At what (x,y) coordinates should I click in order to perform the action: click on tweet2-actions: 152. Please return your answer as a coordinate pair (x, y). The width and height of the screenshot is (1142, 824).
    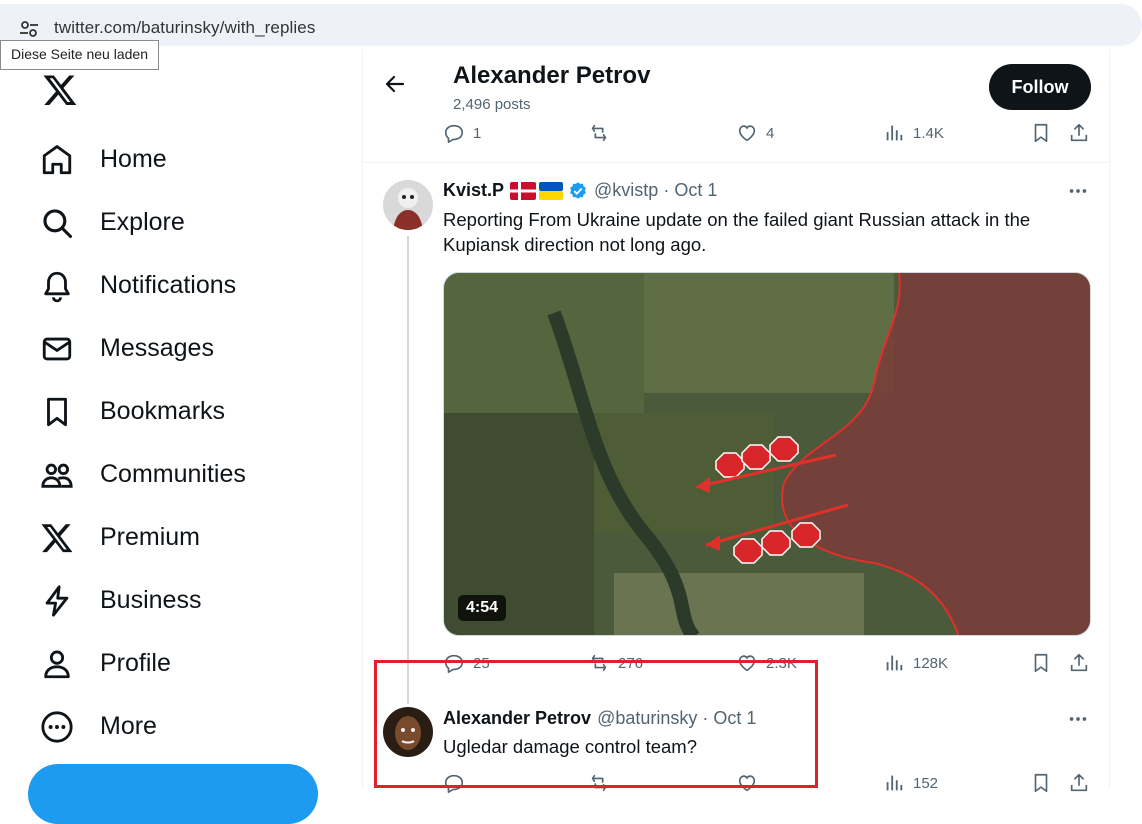
    Looking at the image, I should click on (767, 787).